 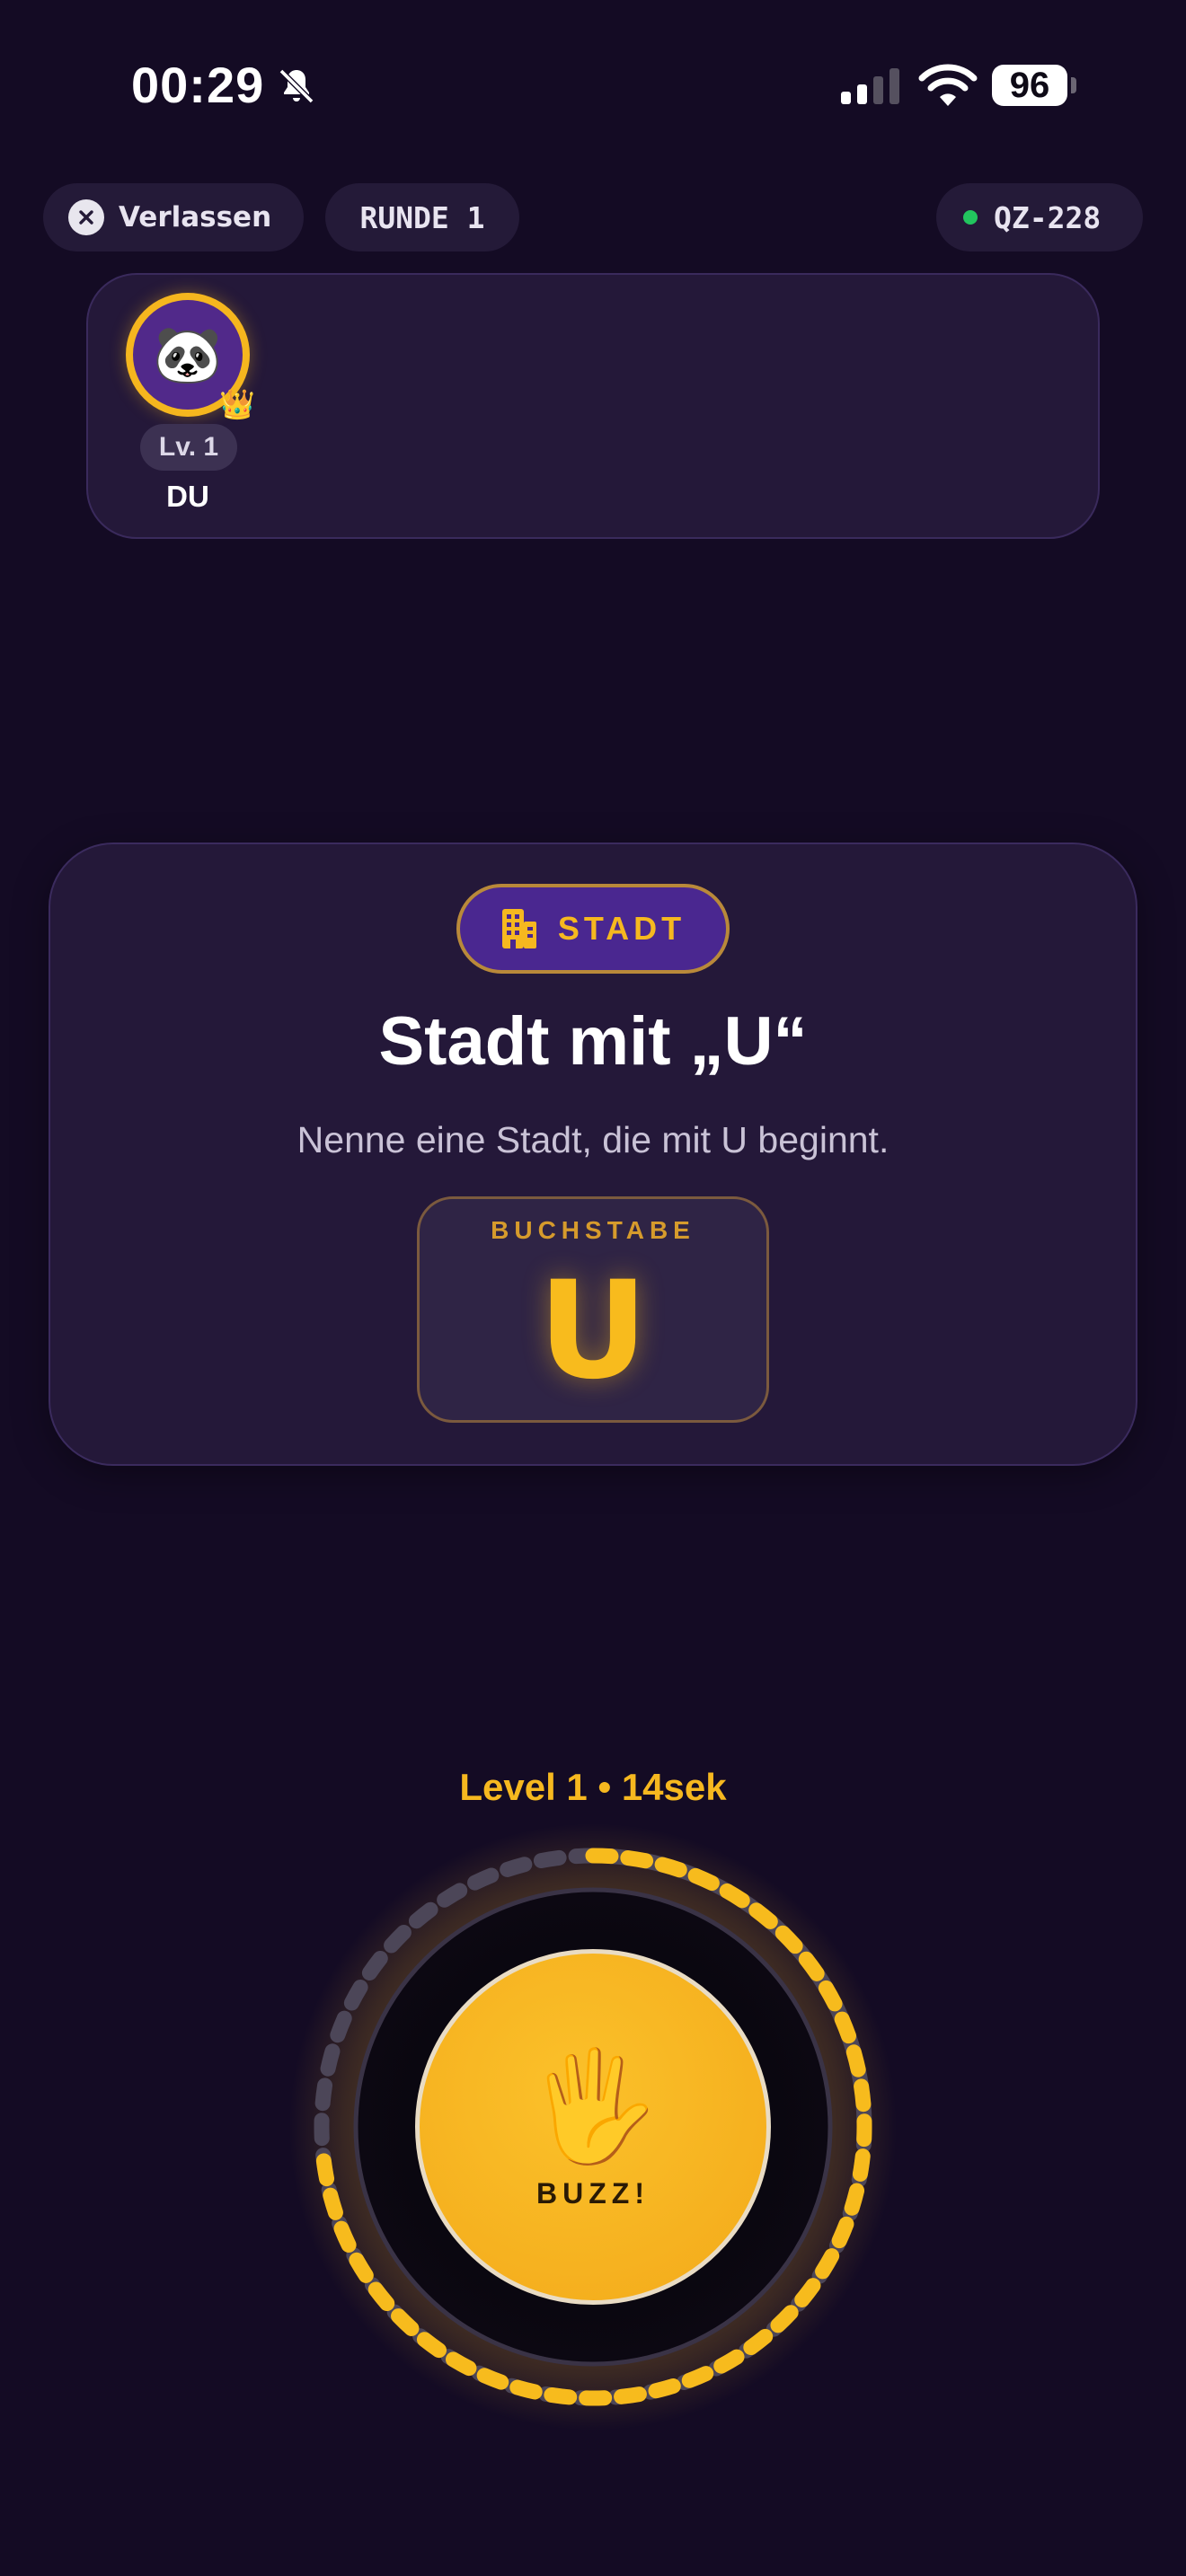 I want to click on buzz-button: 🖐️ BUZZ!, so click(x=593, y=2127).